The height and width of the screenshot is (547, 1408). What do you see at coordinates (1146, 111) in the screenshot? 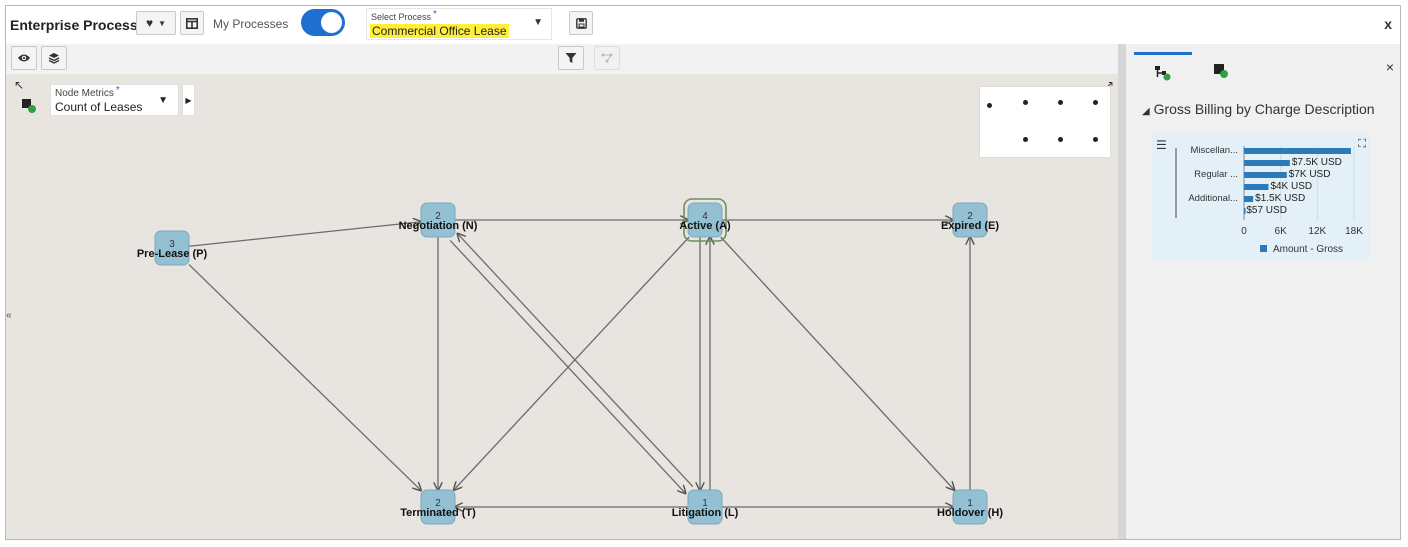
I see `collapse-triangle-icon: ◢` at bounding box center [1146, 111].